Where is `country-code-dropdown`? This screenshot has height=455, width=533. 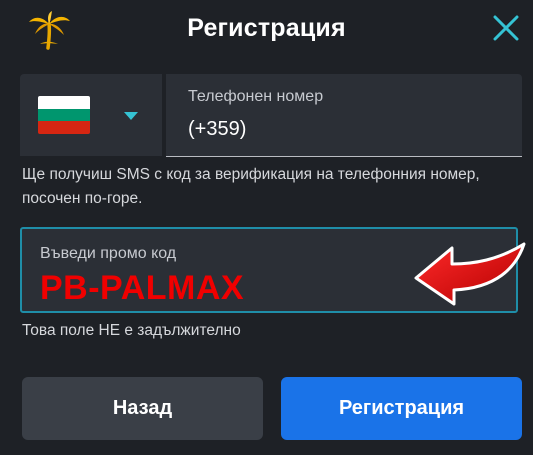 country-code-dropdown is located at coordinates (91, 115).